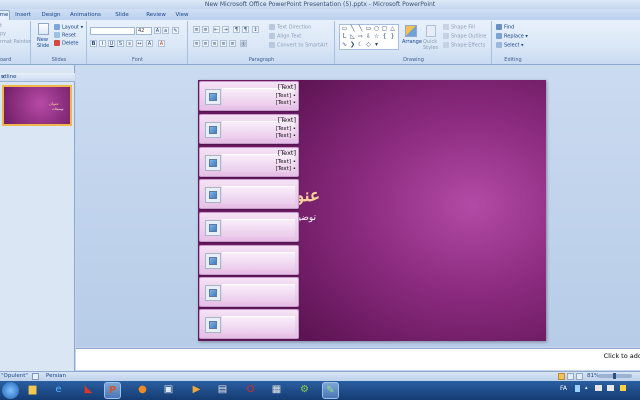 The height and width of the screenshot is (400, 640). I want to click on line-shape-icon: ╲, so click(352, 29).